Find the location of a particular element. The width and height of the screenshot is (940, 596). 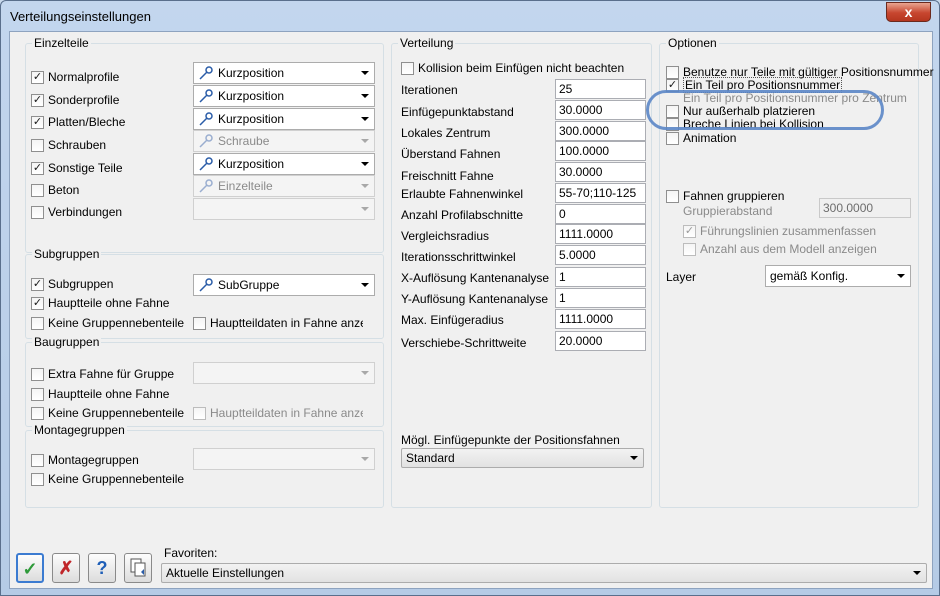

baugruppen-keine-checkbox: Keine Gruppennebenteile is located at coordinates (107, 413).